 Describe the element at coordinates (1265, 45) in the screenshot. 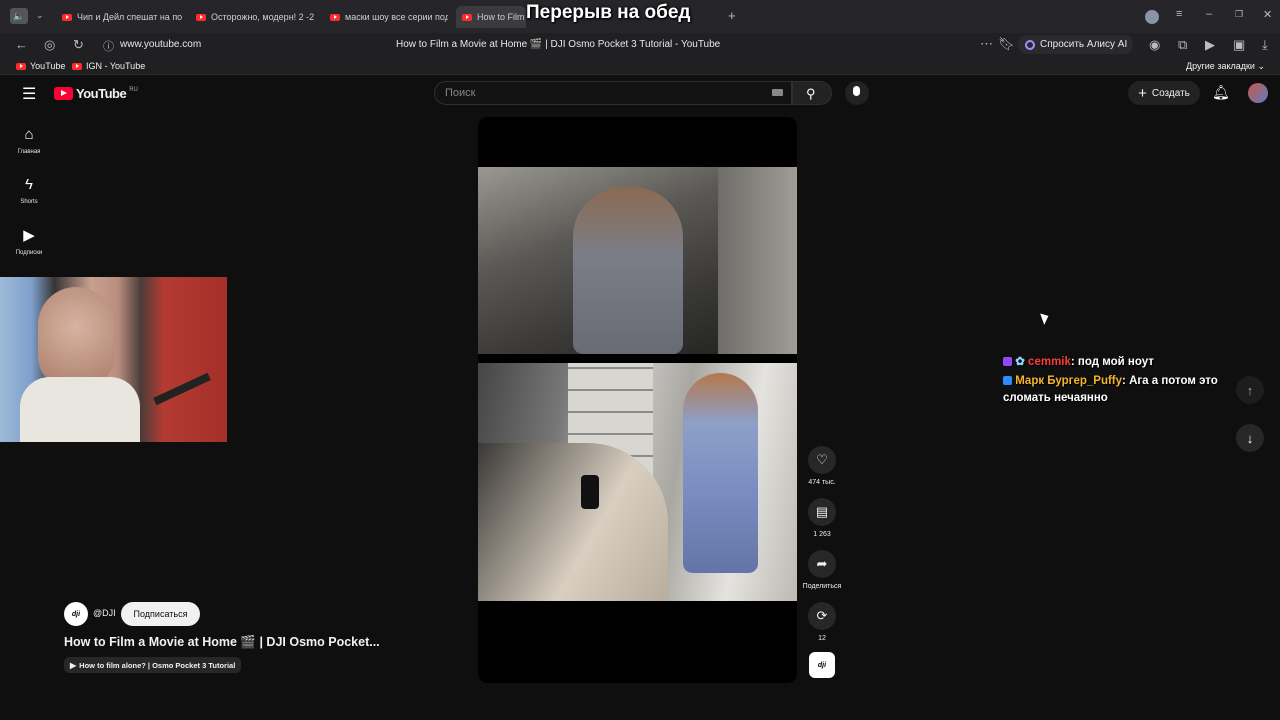

I see `download-icon: ⤓` at that location.